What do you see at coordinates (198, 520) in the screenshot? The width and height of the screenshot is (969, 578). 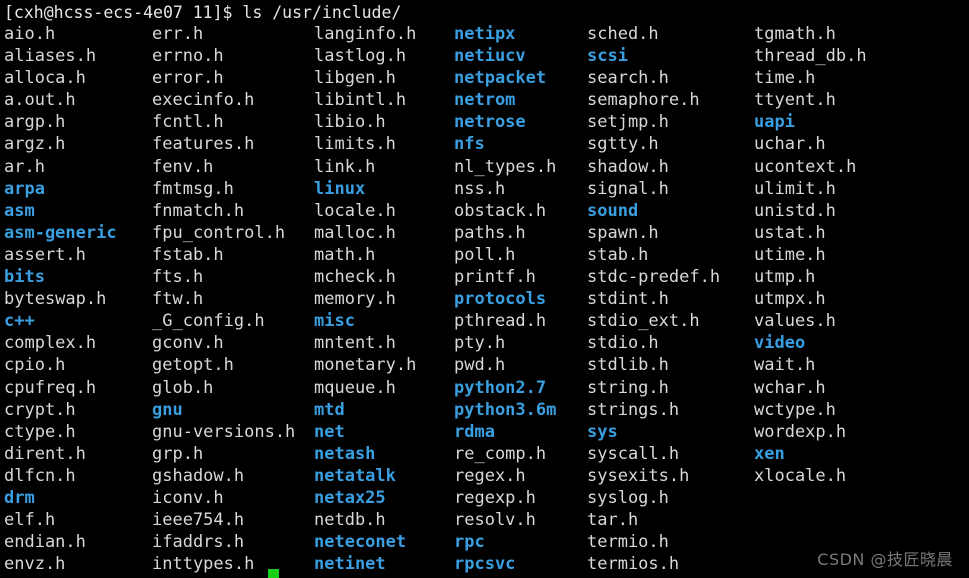 I see `ls-entry-file: ieee754.h` at bounding box center [198, 520].